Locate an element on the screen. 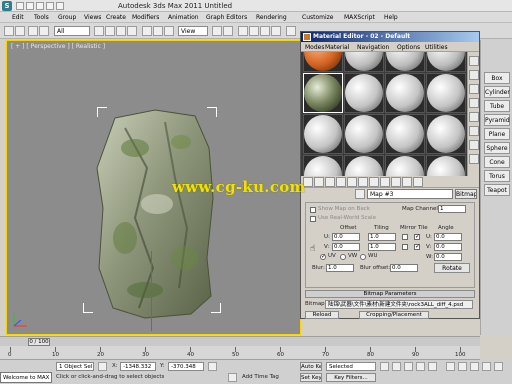 This screenshot has width=512, height=384. snap-toggle-icon is located at coordinates (243, 31).